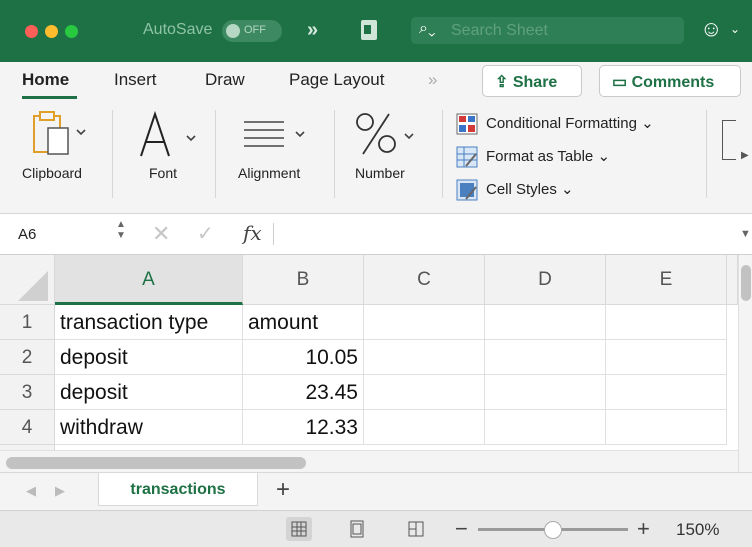 Image resolution: width=752 pixels, height=547 pixels. I want to click on sheet-tab-bar: ◀ ▶ transactions +, so click(376, 491).